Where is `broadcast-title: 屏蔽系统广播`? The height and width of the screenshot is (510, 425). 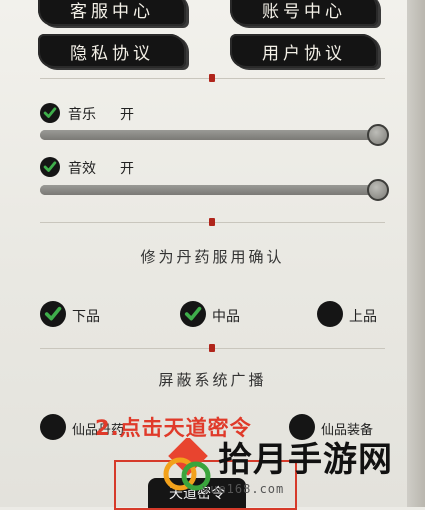 broadcast-title: 屏蔽系统广播 is located at coordinates (212, 380).